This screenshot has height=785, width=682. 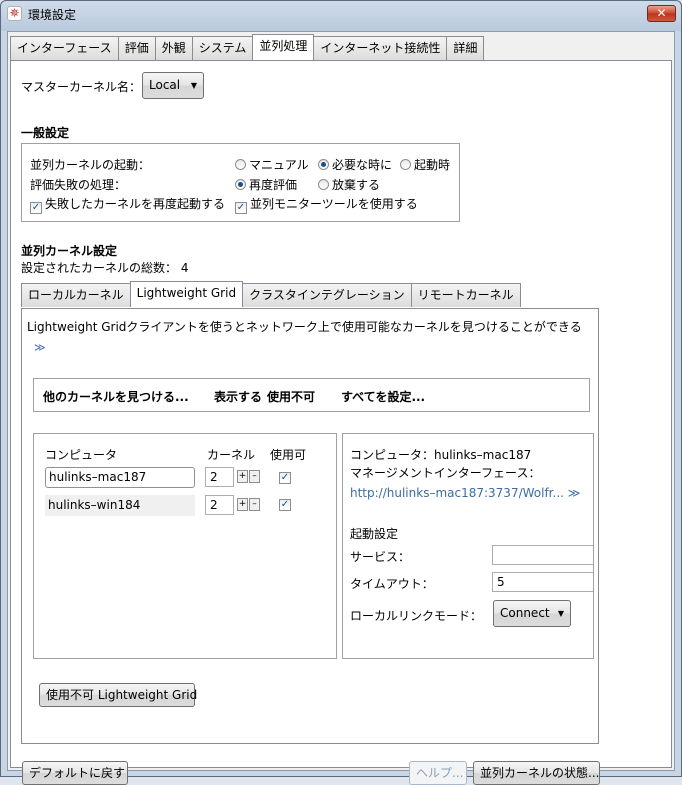 What do you see at coordinates (288, 455) in the screenshot?
I see `column-header-enabled: 使用可` at bounding box center [288, 455].